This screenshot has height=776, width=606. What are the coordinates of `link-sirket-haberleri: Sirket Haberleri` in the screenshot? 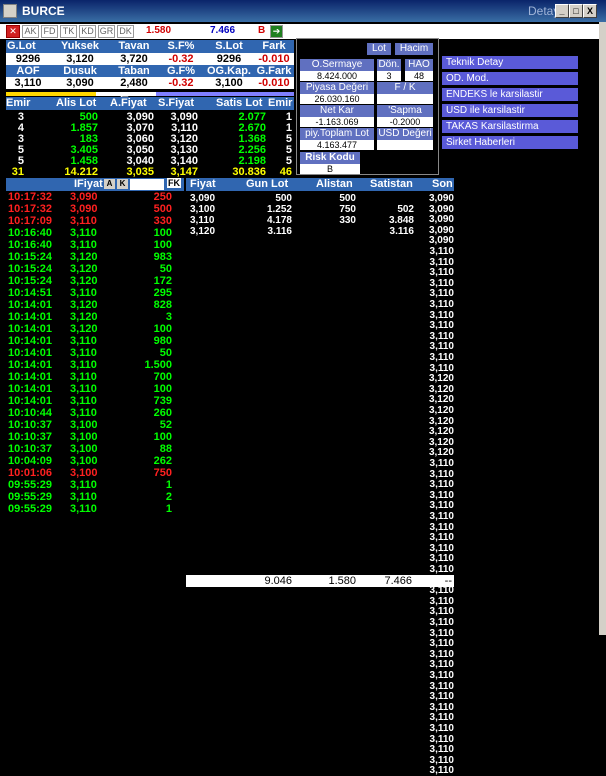 It's located at (510, 142).